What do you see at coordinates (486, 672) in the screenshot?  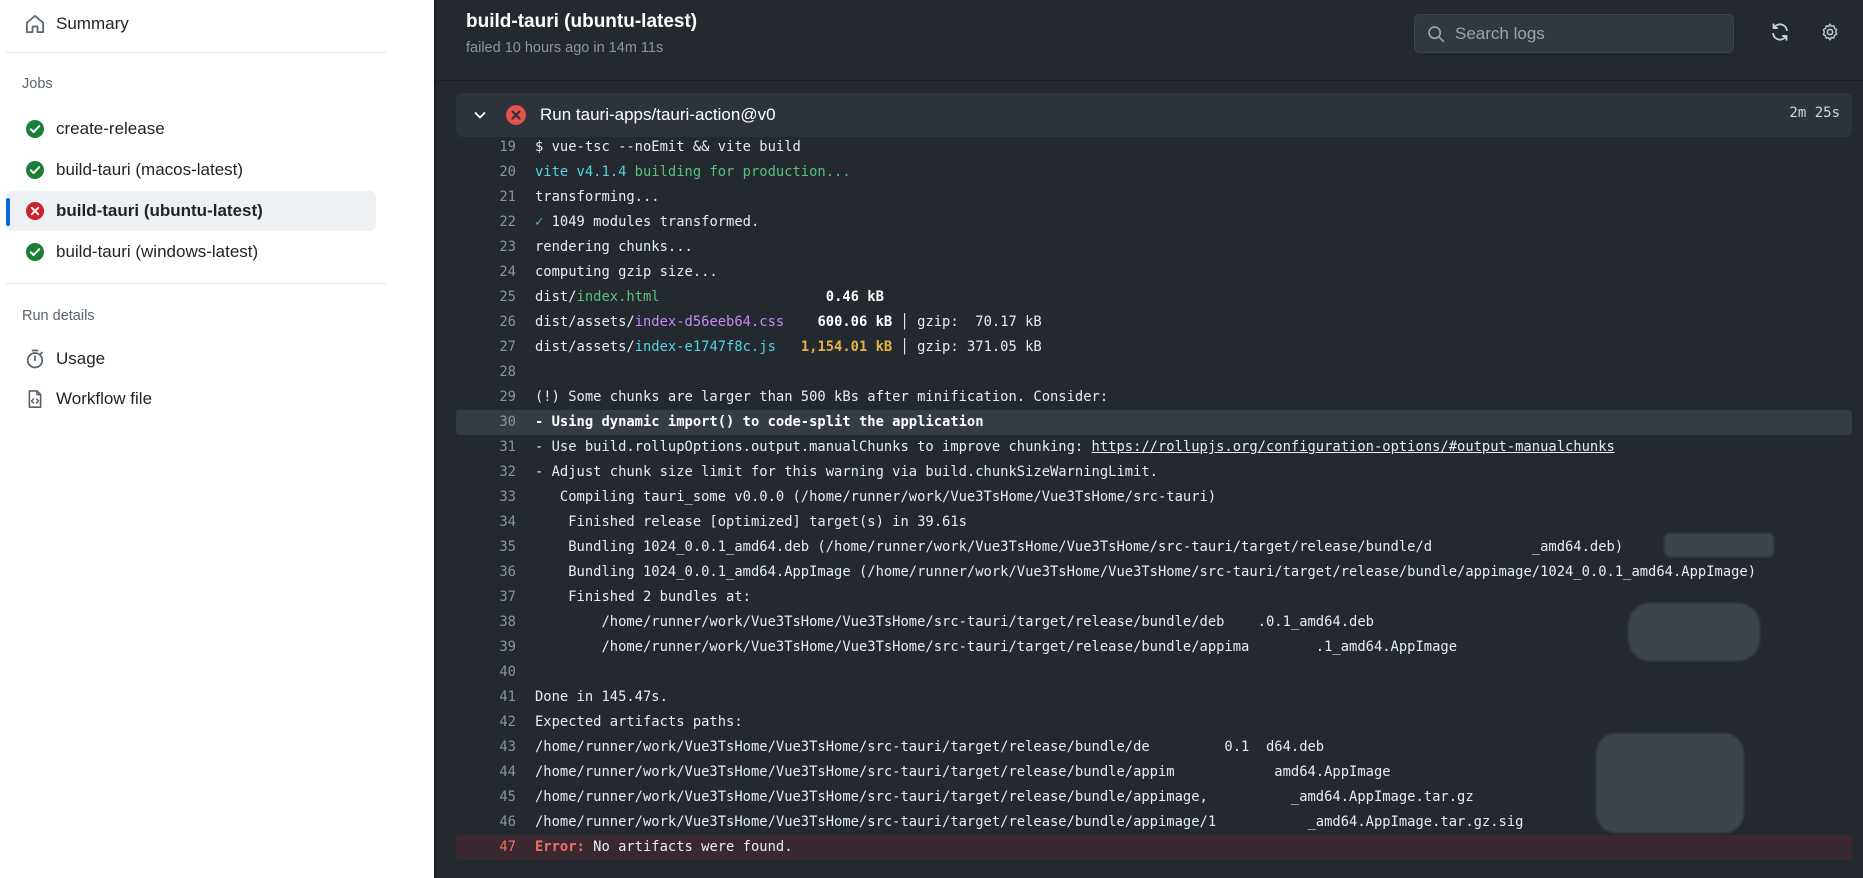 I see `line-number: 40` at bounding box center [486, 672].